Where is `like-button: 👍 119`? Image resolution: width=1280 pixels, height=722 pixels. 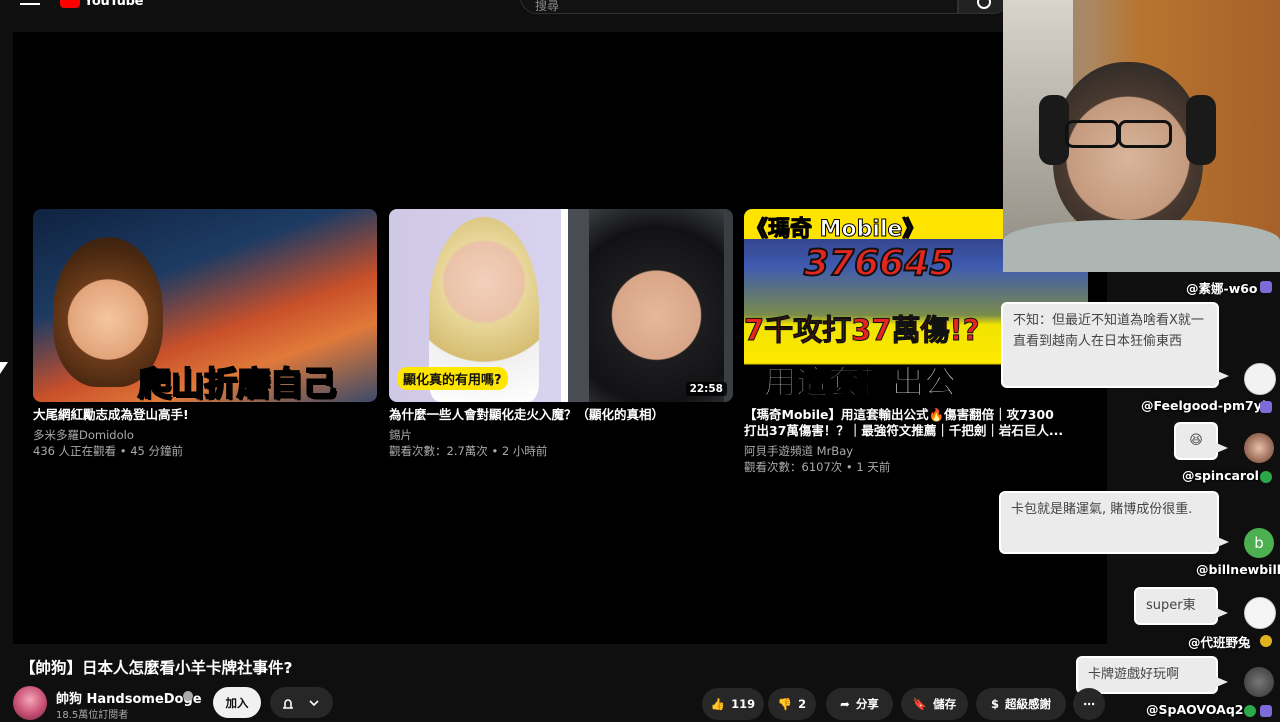
like-button: 👍 119 is located at coordinates (733, 704).